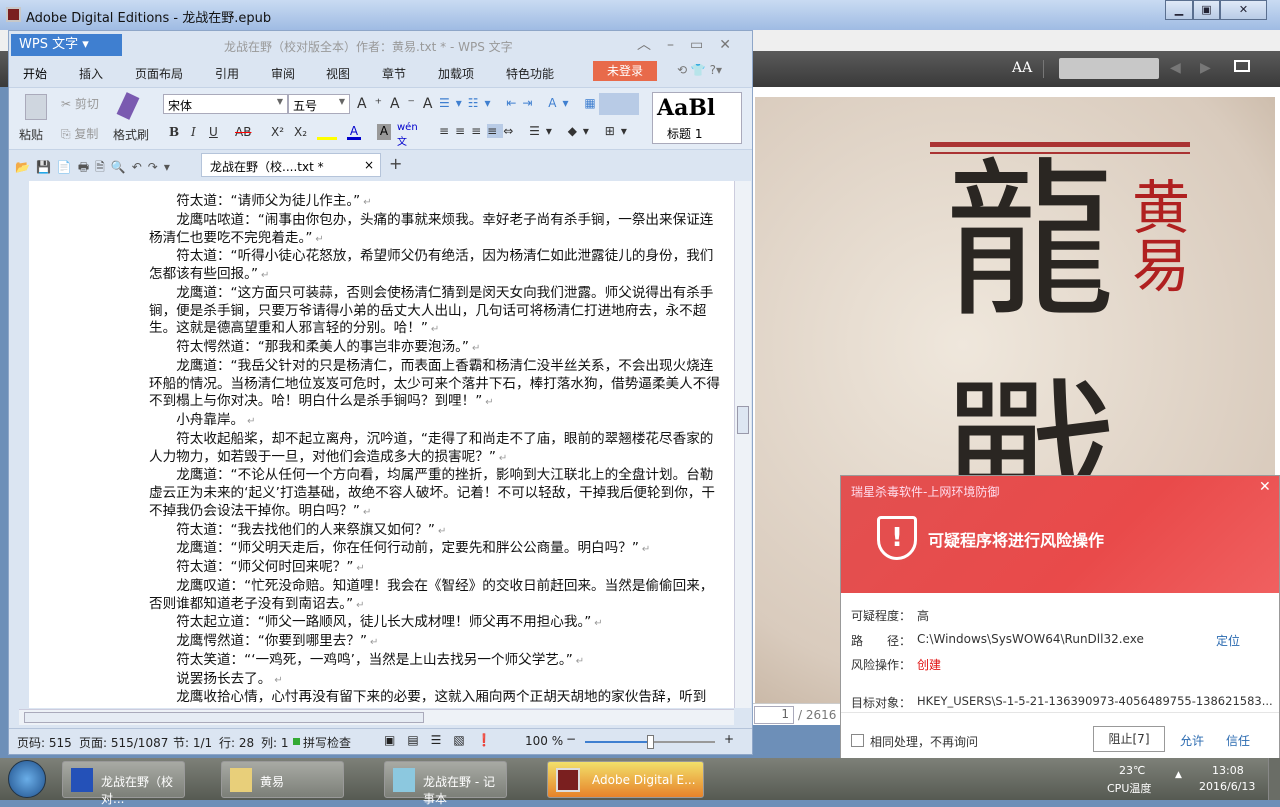 The image size is (1280, 807). I want to click on paragraph: 符太道：“请师父为徒儿作主。” ↵, so click(437, 202).